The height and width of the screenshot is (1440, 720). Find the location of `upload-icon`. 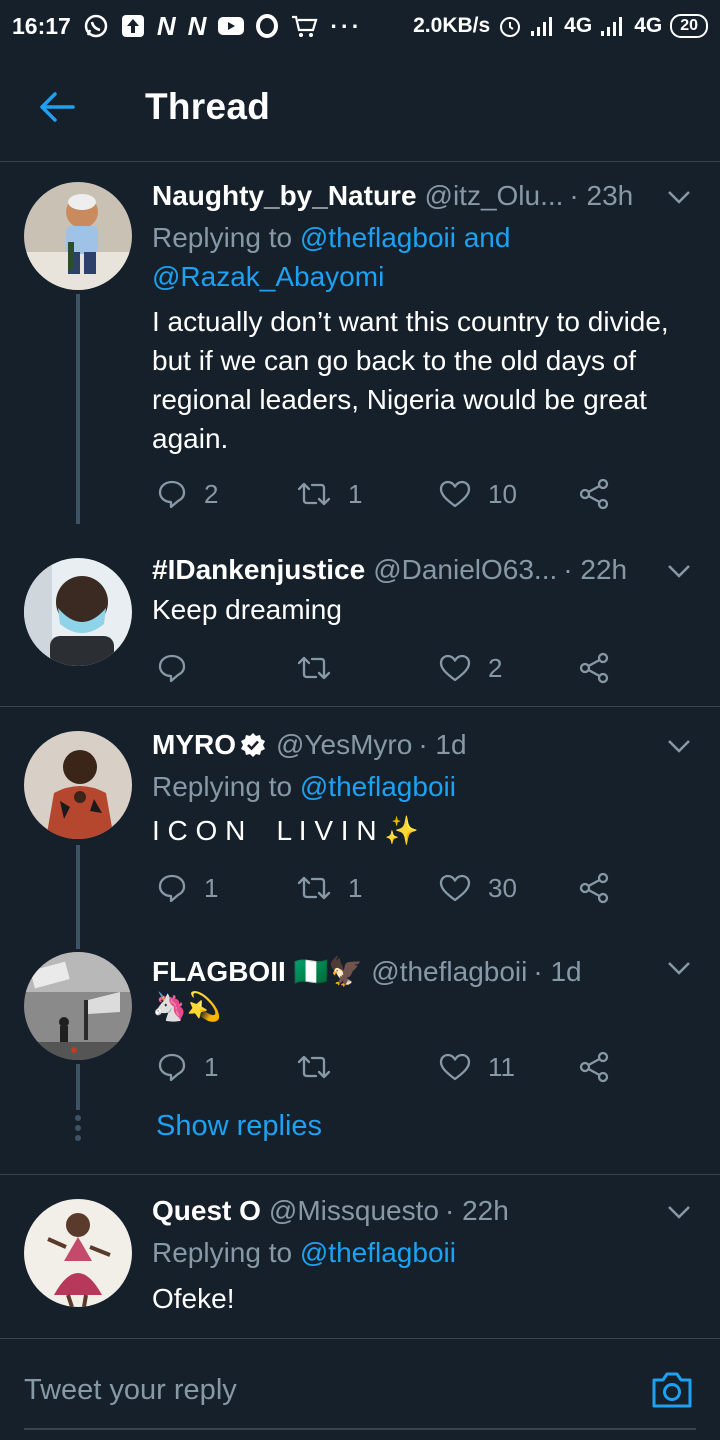

upload-icon is located at coordinates (133, 26).